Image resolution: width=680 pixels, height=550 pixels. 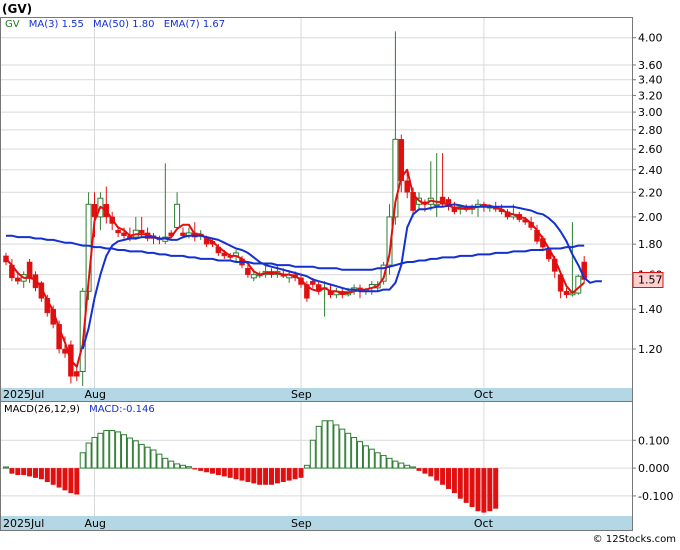 What do you see at coordinates (23, 394) in the screenshot?
I see `price-date-label: 2025Jul` at bounding box center [23, 394].